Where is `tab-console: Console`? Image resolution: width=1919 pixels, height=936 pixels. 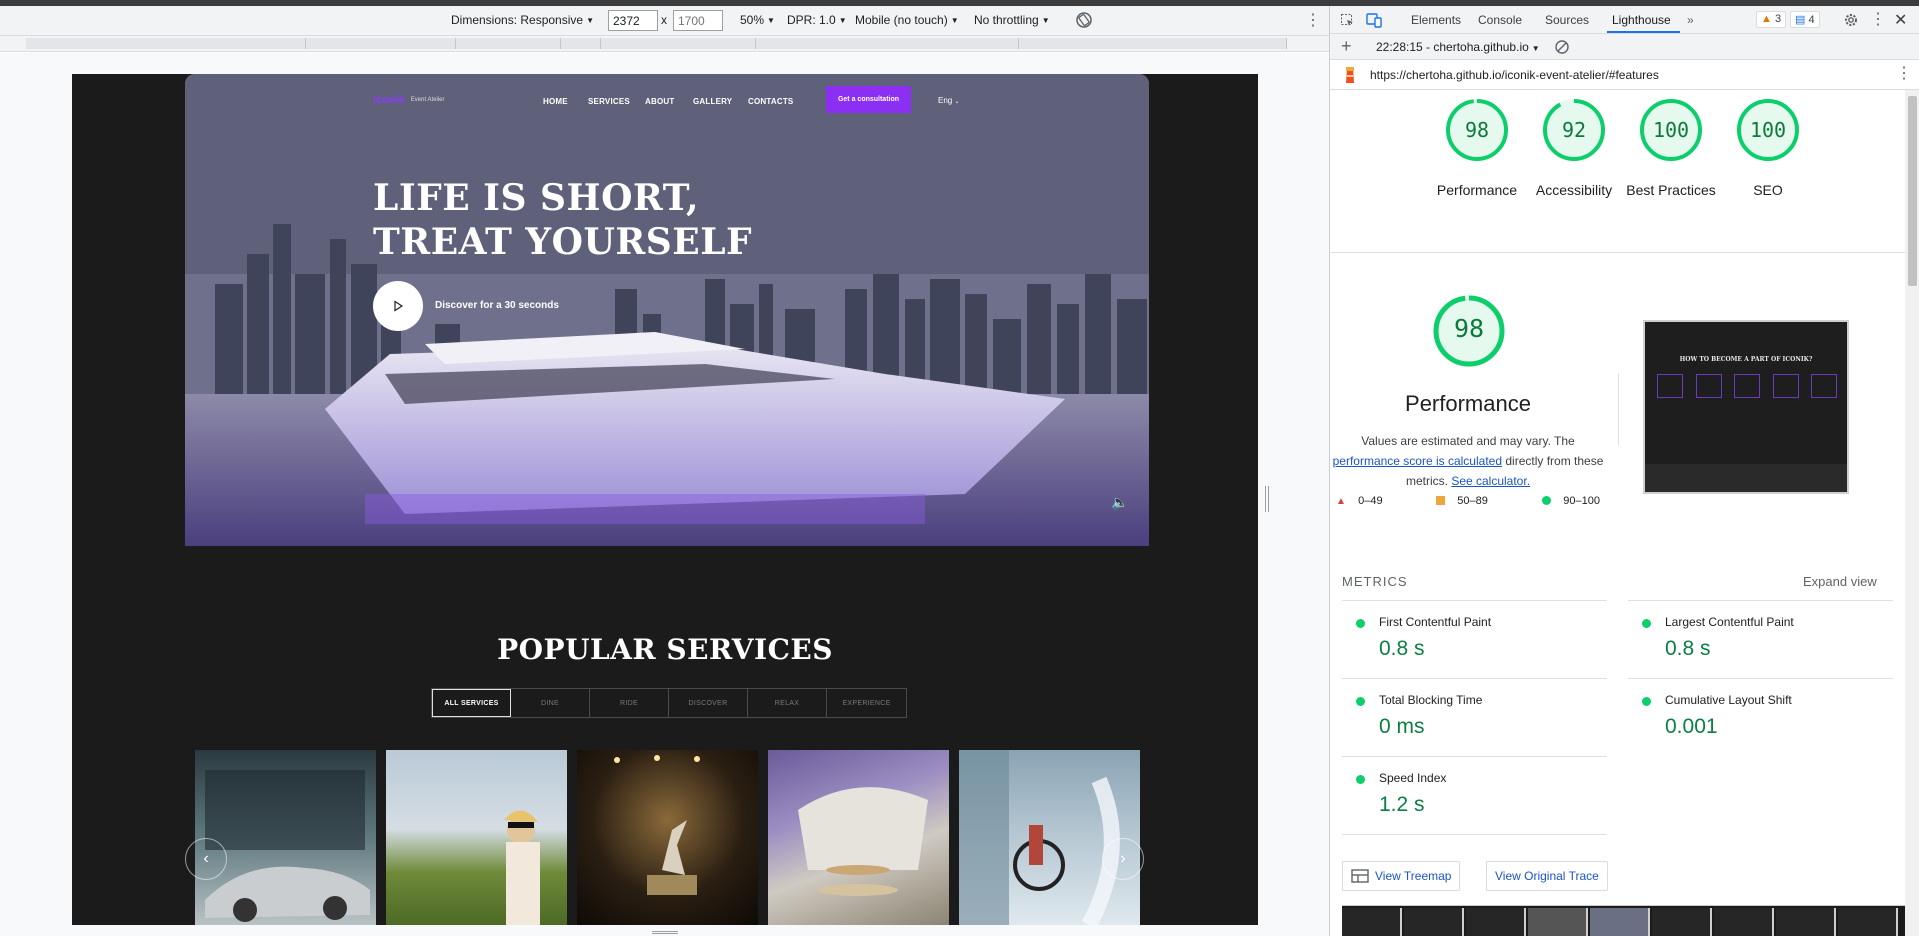
tab-console: Console is located at coordinates (1500, 20).